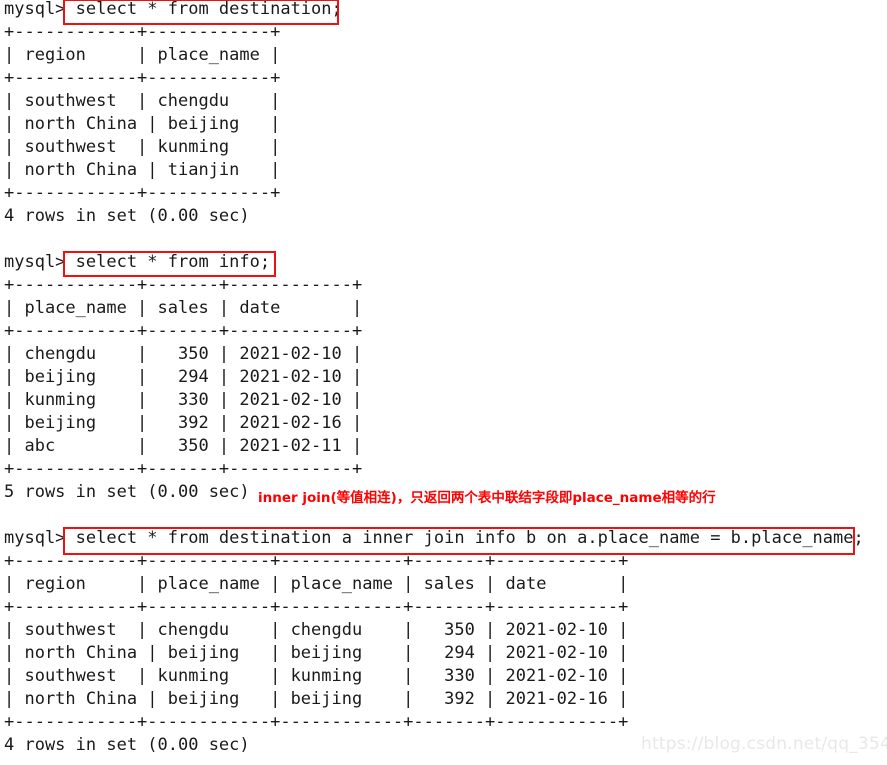  What do you see at coordinates (764, 744) in the screenshot?
I see `watermark: https://blog.csdn.net/qq_35456705` at bounding box center [764, 744].